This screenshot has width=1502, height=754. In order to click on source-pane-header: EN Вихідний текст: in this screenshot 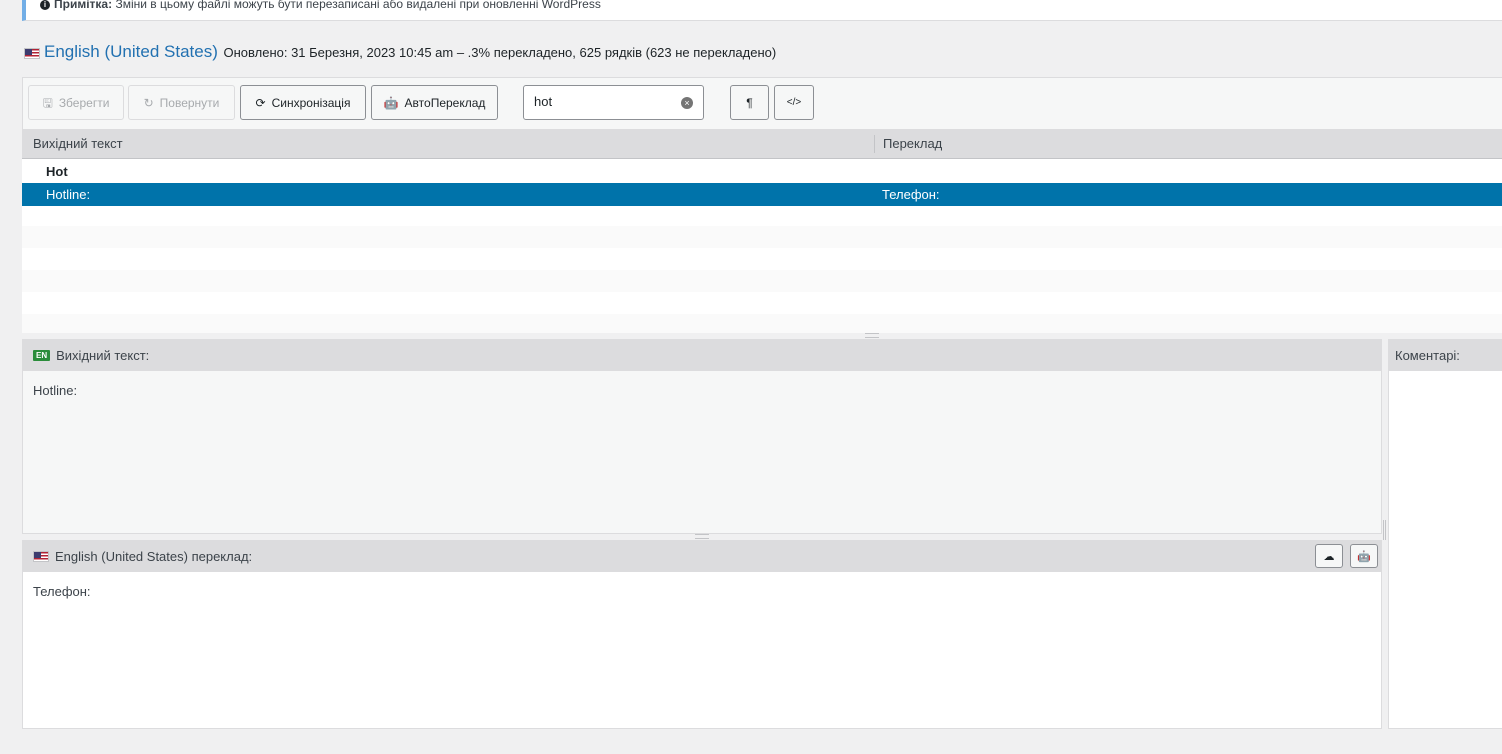, I will do `click(702, 355)`.